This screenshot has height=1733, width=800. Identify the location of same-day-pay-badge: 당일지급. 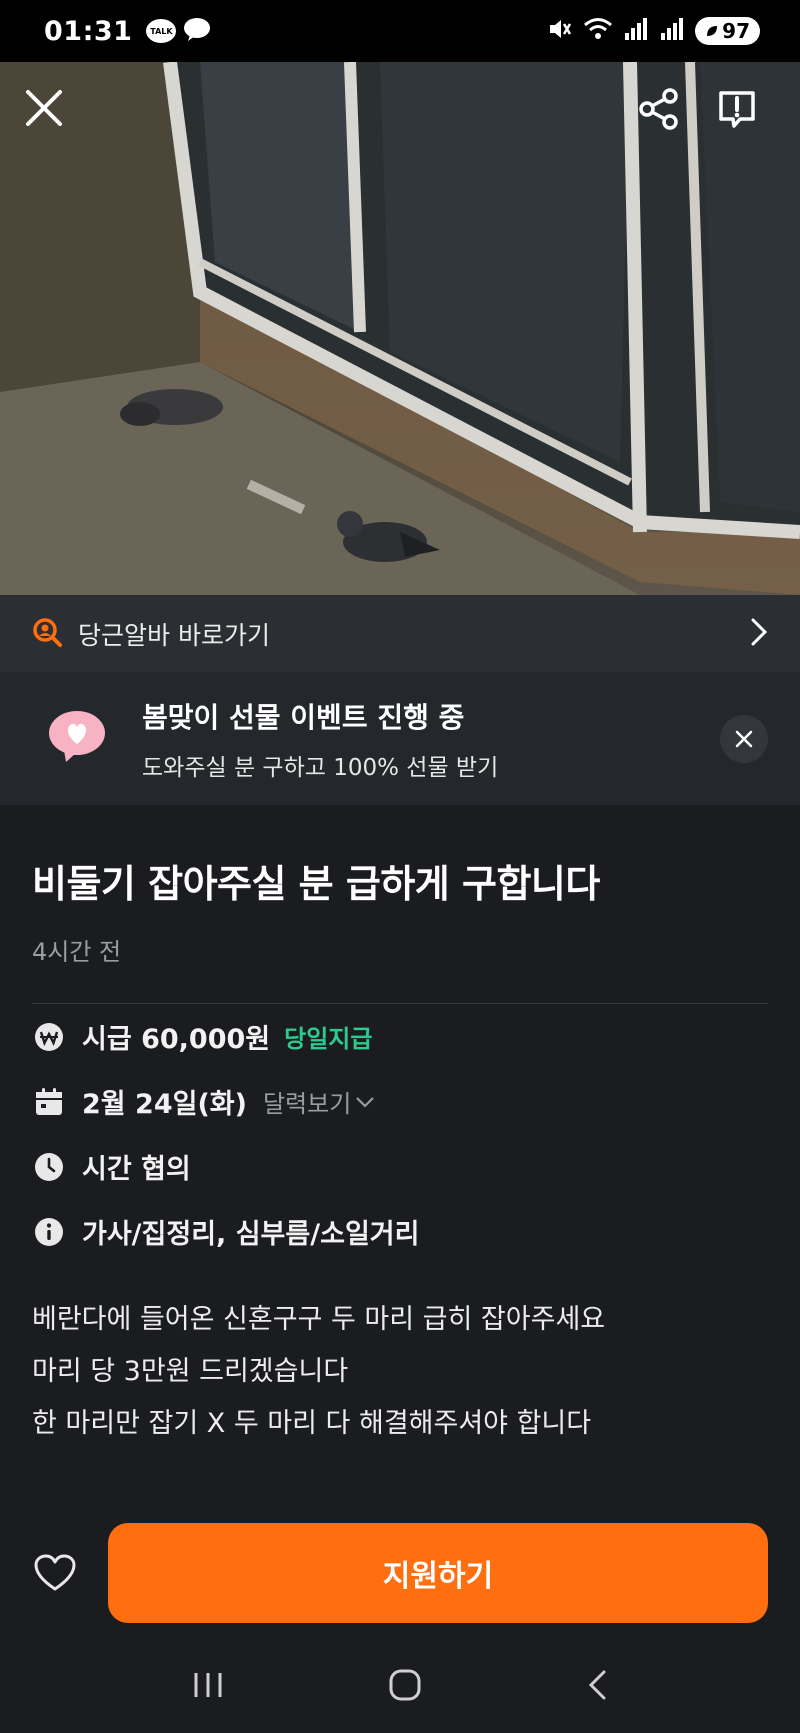
(328, 1039).